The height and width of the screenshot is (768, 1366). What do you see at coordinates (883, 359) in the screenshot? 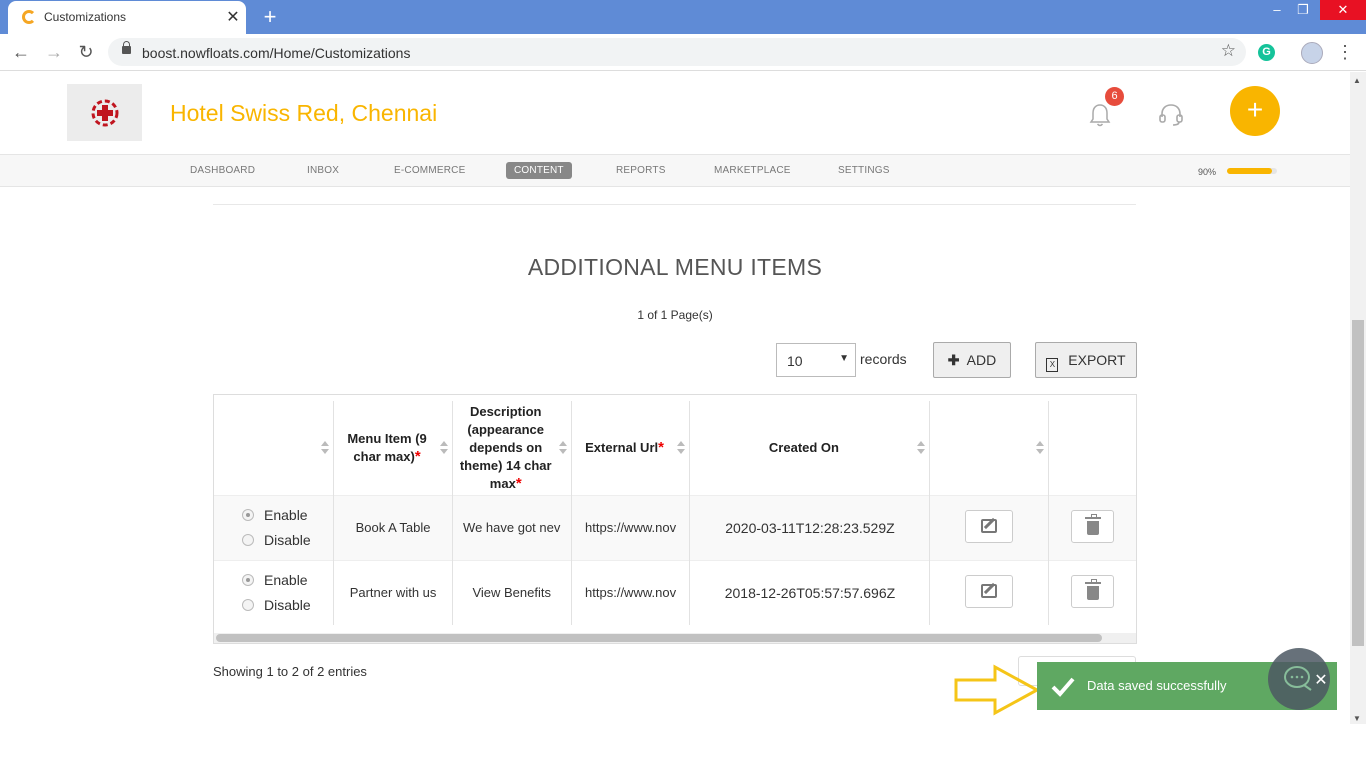
I see `records-label: records` at bounding box center [883, 359].